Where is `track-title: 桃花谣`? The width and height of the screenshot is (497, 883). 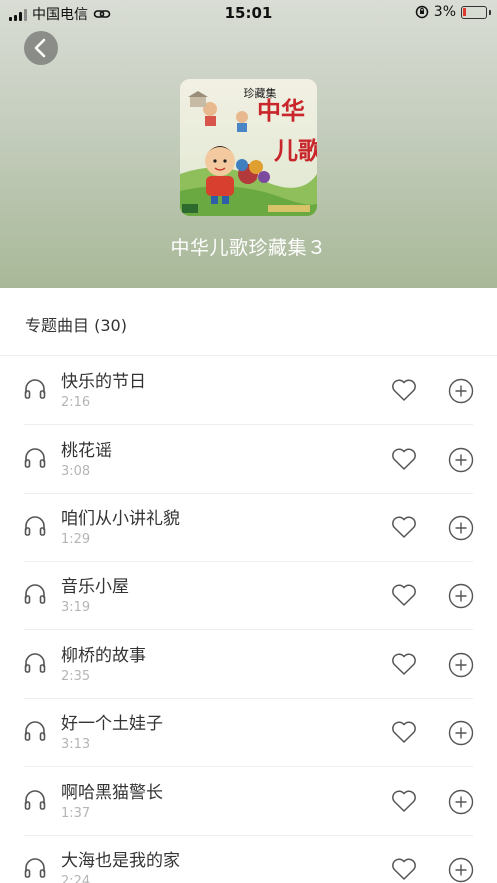
track-title: 桃花谣 is located at coordinates (86, 451).